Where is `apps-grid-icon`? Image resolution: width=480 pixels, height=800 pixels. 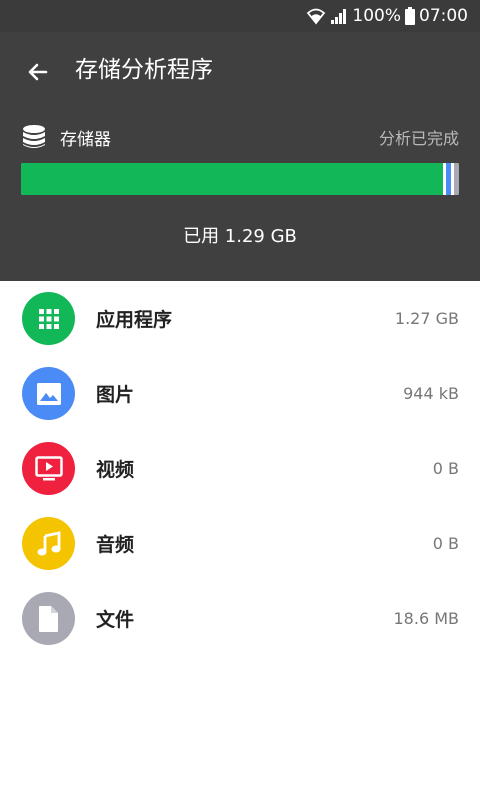
apps-grid-icon is located at coordinates (48, 318).